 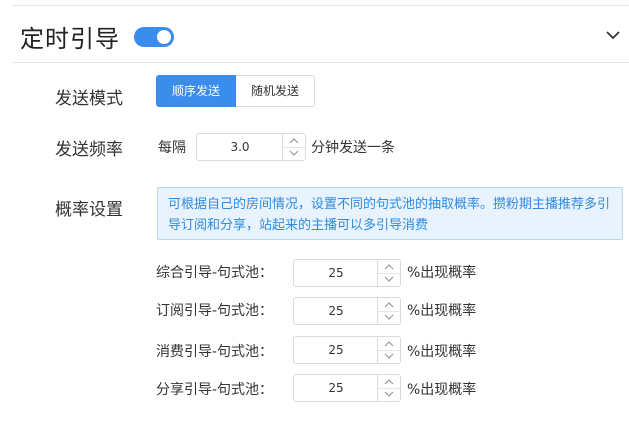 What do you see at coordinates (442, 311) in the screenshot?
I see `subscribe-pool-unit: %出现概率` at bounding box center [442, 311].